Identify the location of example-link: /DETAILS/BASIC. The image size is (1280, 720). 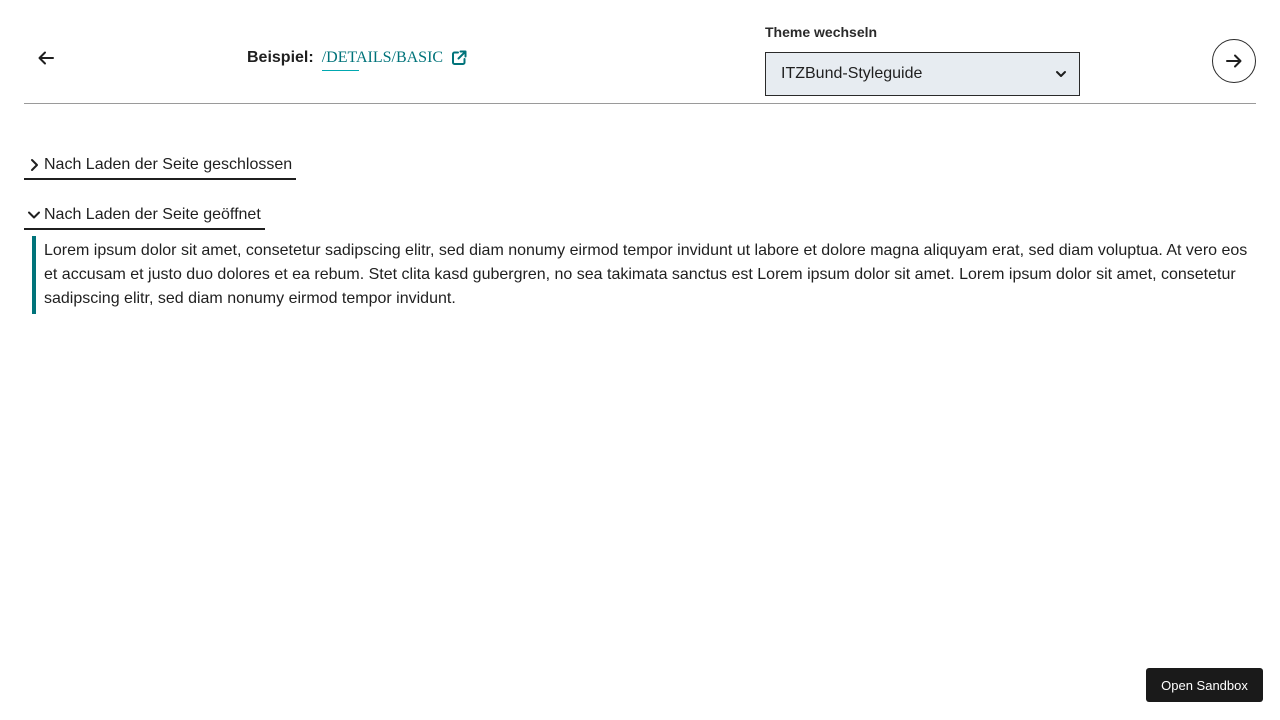
(394, 60).